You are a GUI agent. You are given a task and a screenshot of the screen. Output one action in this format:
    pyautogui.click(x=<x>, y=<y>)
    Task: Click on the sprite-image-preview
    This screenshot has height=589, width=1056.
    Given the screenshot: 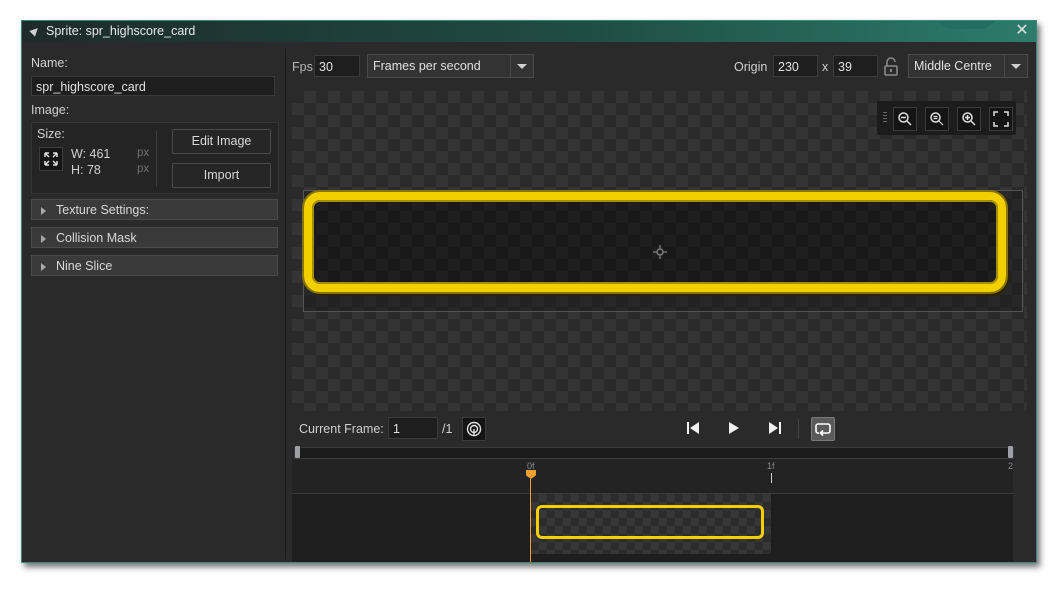 What is the action you would take?
    pyautogui.click(x=655, y=242)
    